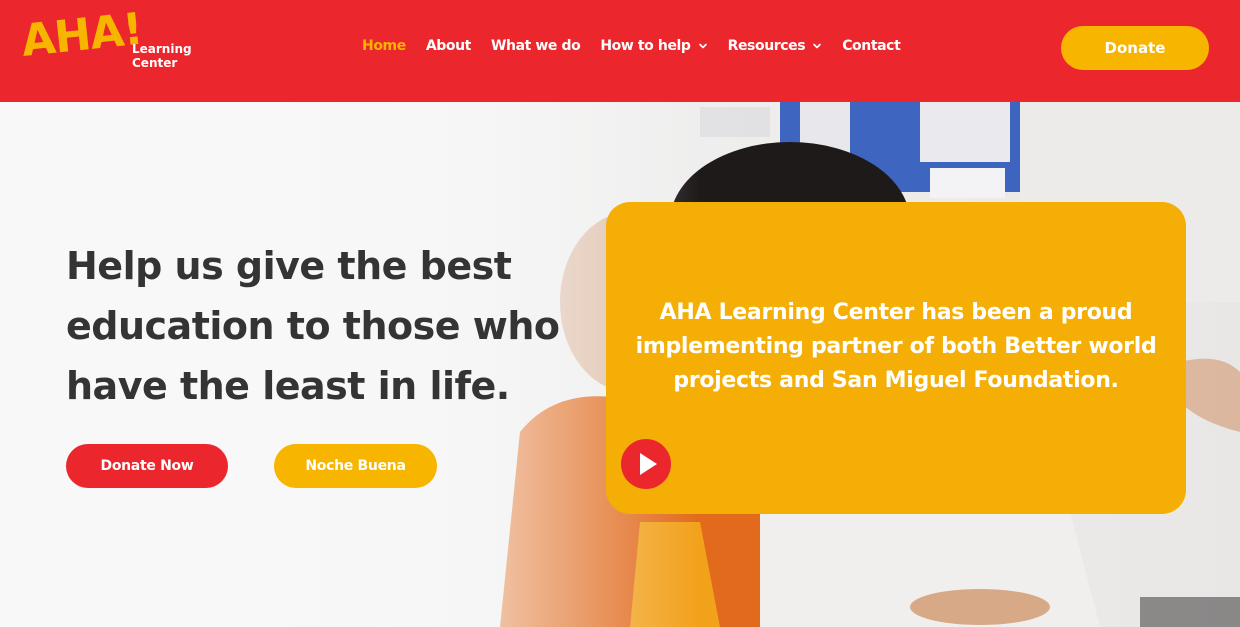 The height and width of the screenshot is (627, 1240). I want to click on nav-item-resources: Resources, so click(775, 46).